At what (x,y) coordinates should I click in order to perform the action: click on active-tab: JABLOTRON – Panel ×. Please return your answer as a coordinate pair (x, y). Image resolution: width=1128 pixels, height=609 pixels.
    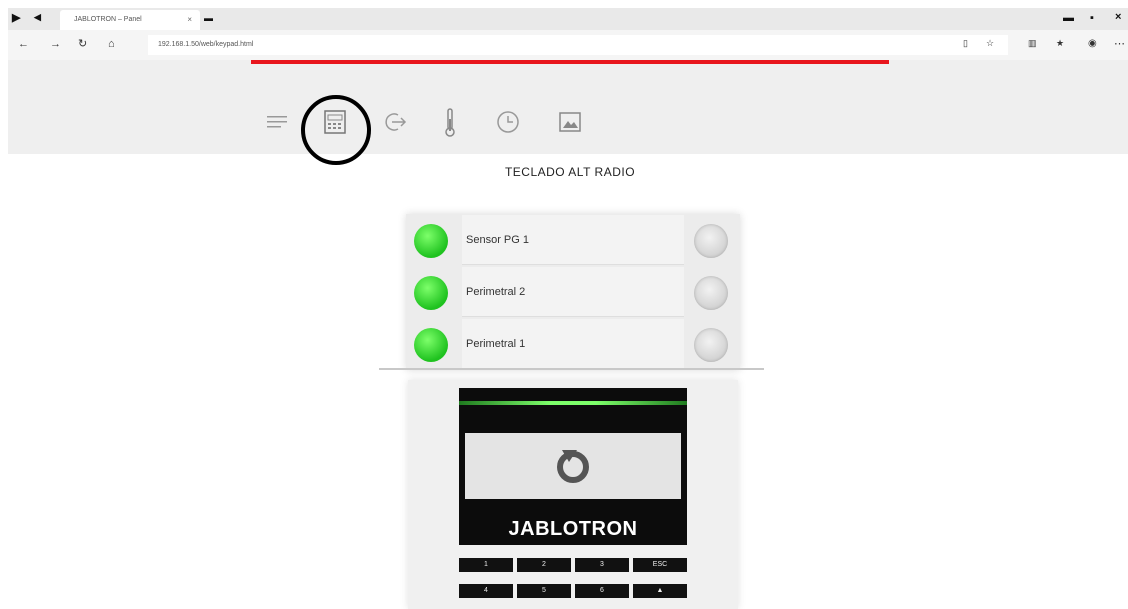
    Looking at the image, I should click on (130, 20).